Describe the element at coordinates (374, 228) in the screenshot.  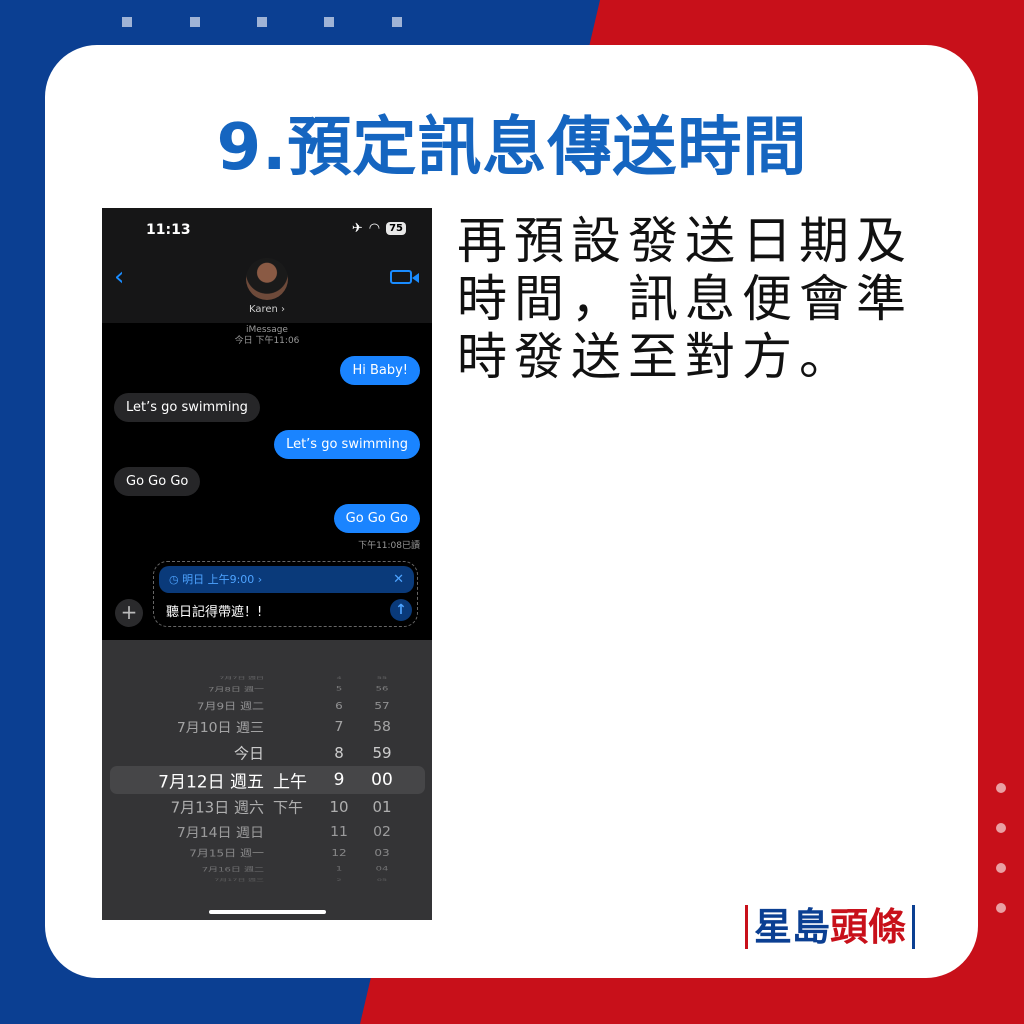
I see `wifi-icon: ◠` at that location.